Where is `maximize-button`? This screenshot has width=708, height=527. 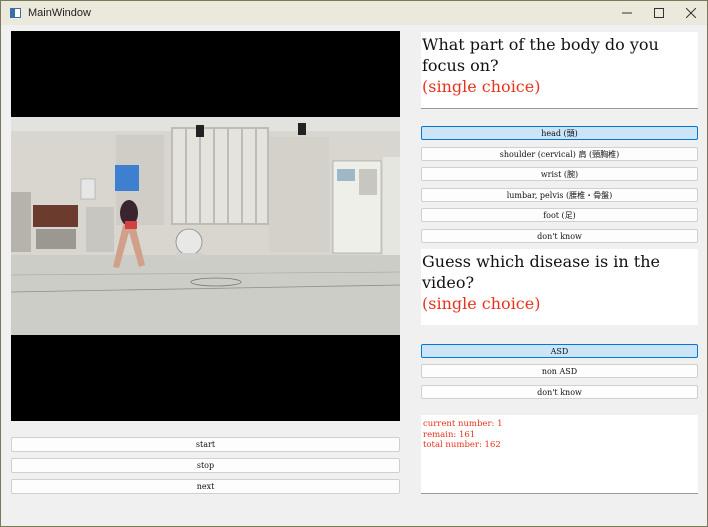 maximize-button is located at coordinates (659, 13).